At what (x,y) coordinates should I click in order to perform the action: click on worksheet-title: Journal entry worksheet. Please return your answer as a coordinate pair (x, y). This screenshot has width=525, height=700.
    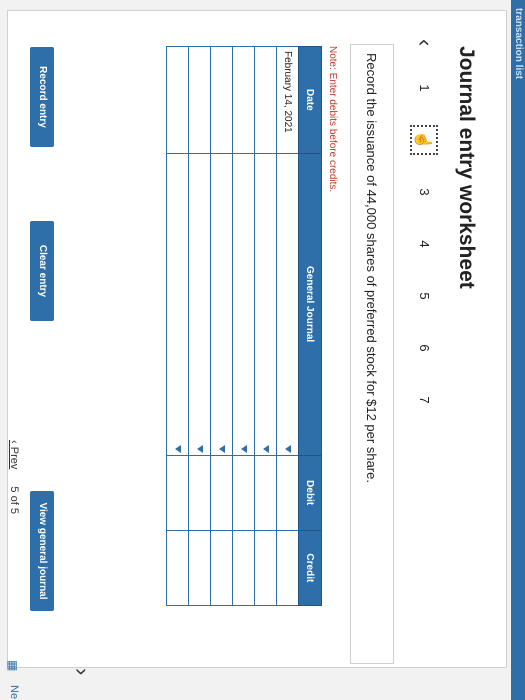
    Looking at the image, I should click on (466, 167).